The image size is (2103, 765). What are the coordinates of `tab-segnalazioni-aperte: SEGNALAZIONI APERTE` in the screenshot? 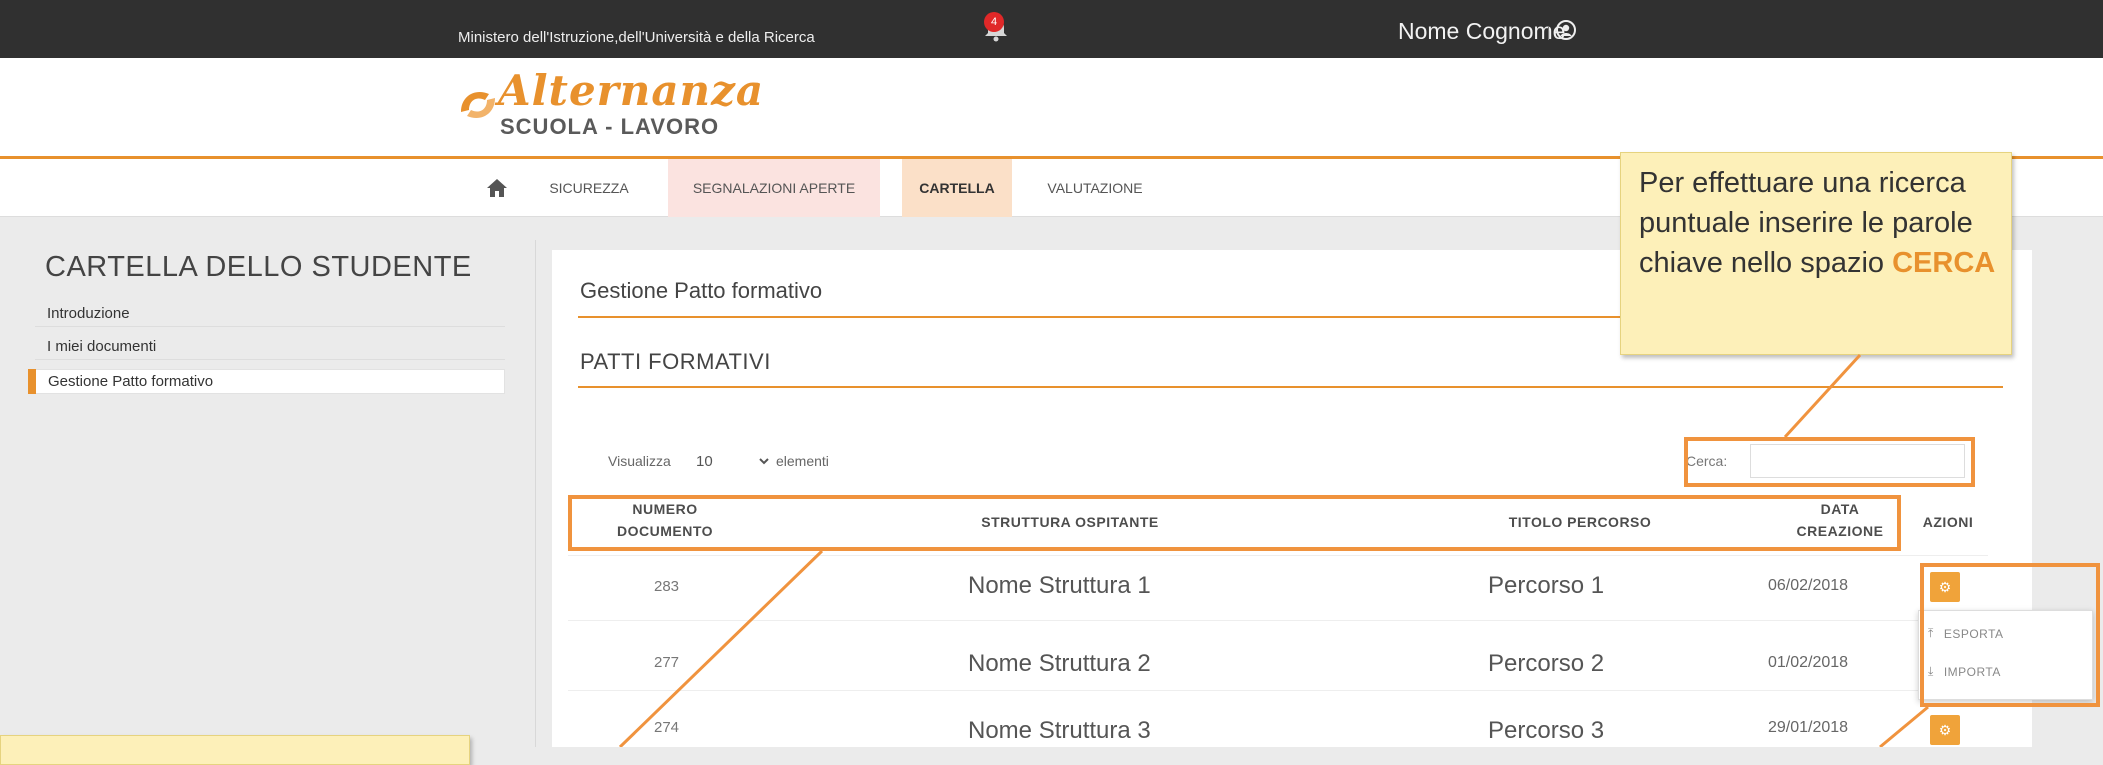 It's located at (774, 188).